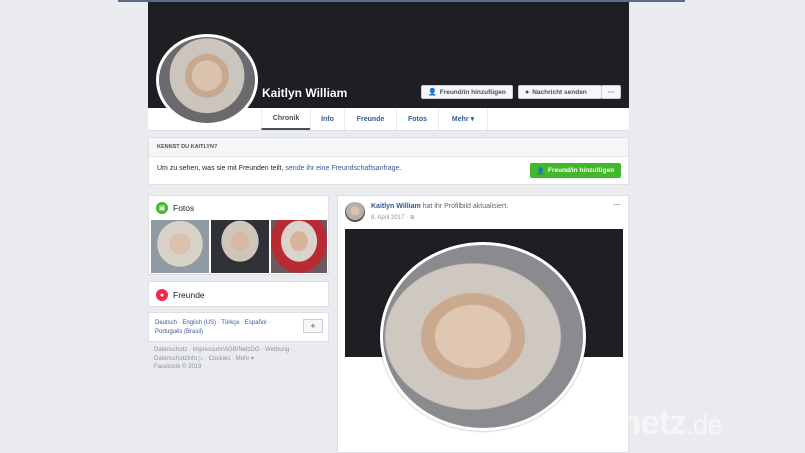  I want to click on more-options-label: ···, so click(611, 92).